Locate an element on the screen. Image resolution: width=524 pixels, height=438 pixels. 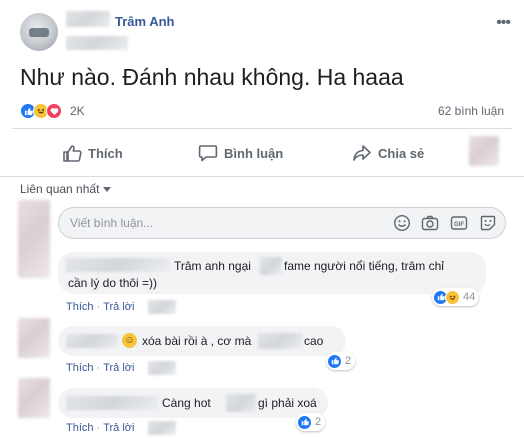
comment-reaction-badge: 44 is located at coordinates (456, 297).